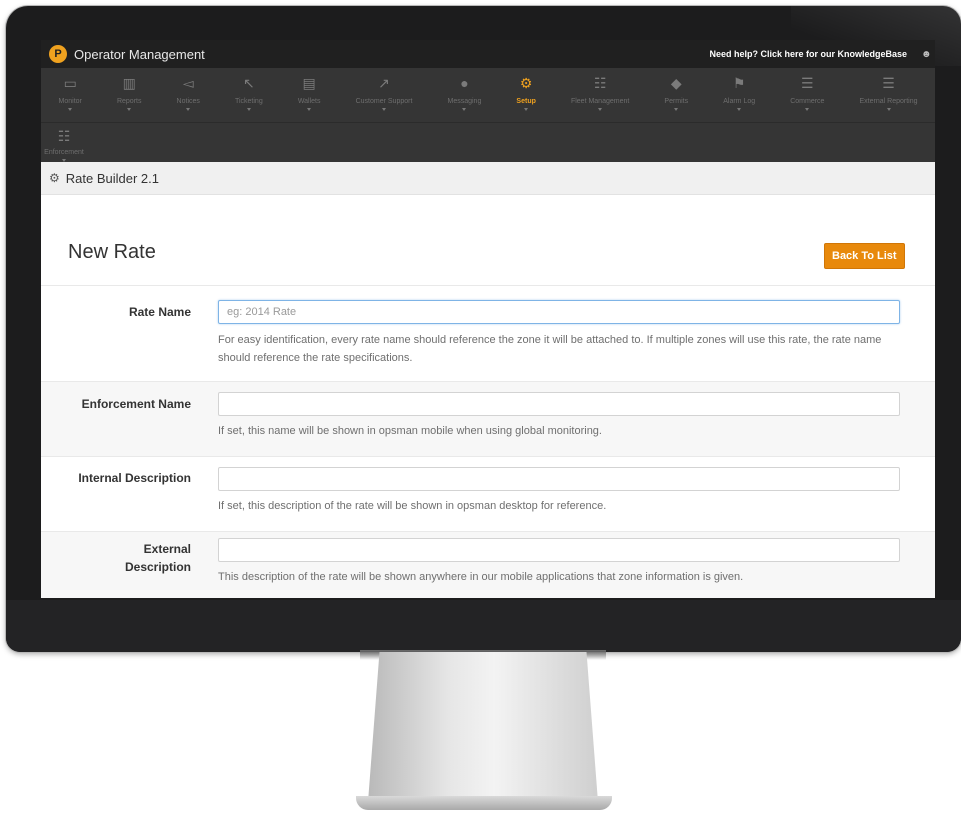  I want to click on nav-item-label: Reports, so click(129, 101).